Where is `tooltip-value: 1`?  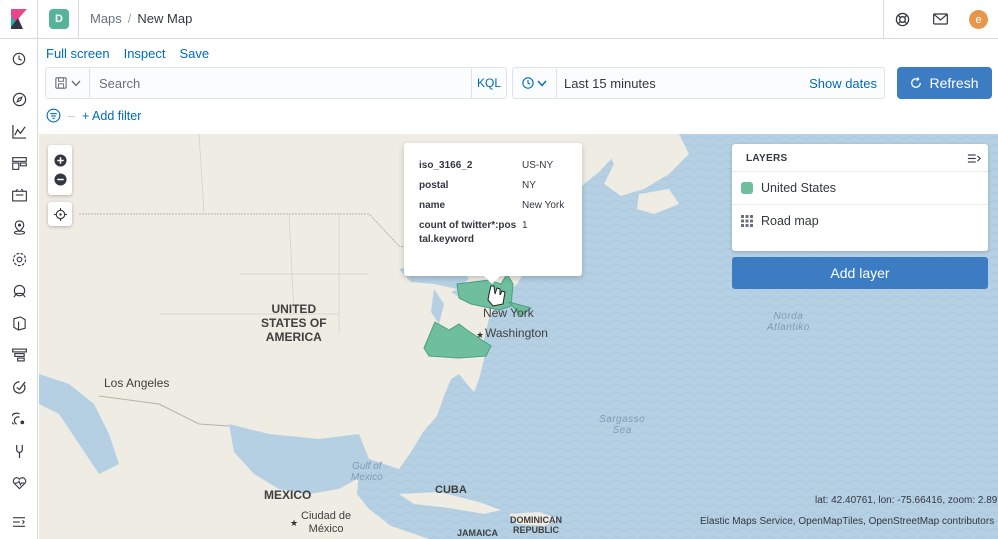 tooltip-value: 1 is located at coordinates (525, 225).